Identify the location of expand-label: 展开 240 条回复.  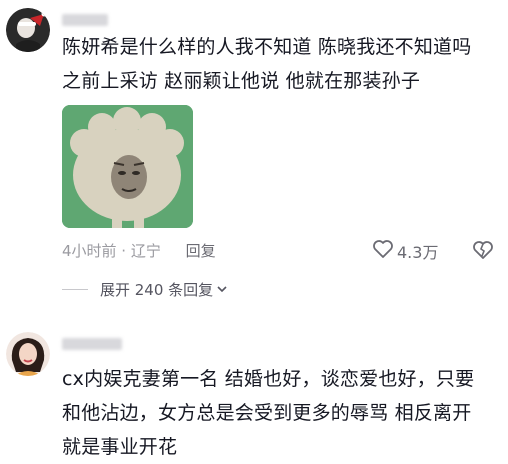
(157, 289).